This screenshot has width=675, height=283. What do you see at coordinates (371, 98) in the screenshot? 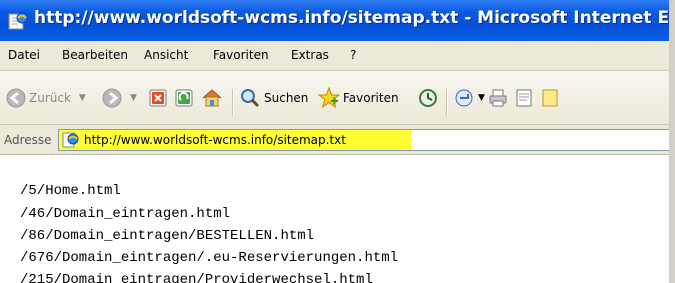
I see `favorites-label: Favoriten` at bounding box center [371, 98].